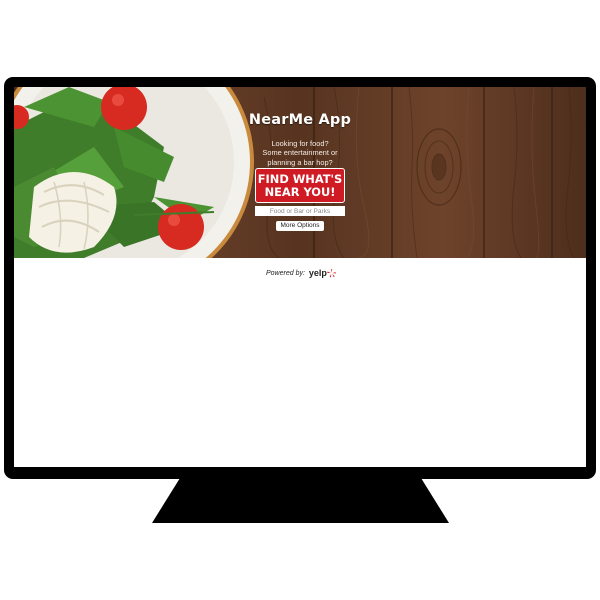 The width and height of the screenshot is (600, 600). Describe the element at coordinates (300, 185) in the screenshot. I see `find-near-you-button: FIND WHAT'S NEAR YOU!` at that location.